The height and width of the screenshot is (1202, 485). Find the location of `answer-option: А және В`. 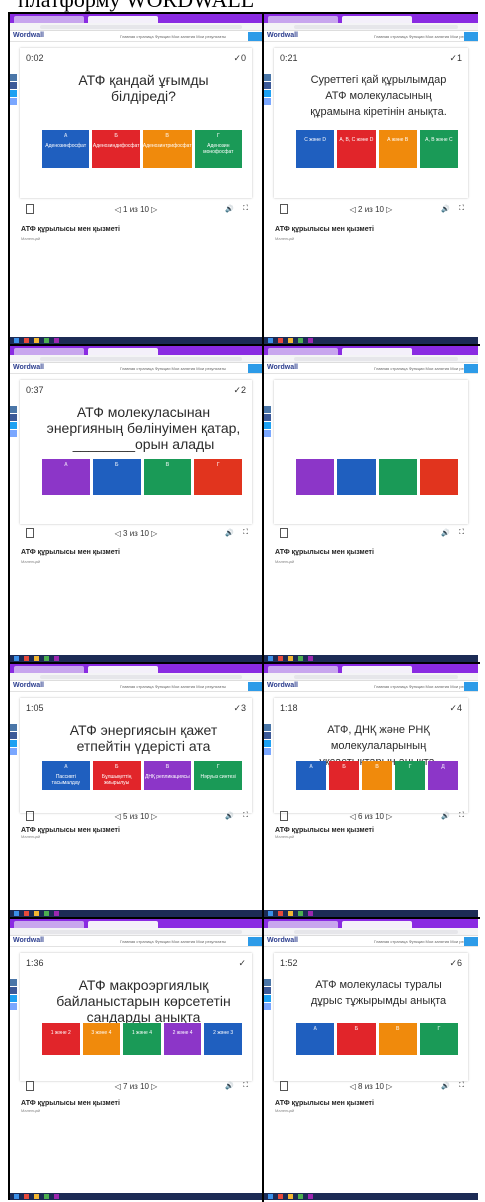

answer-option: А және В is located at coordinates (397, 149).